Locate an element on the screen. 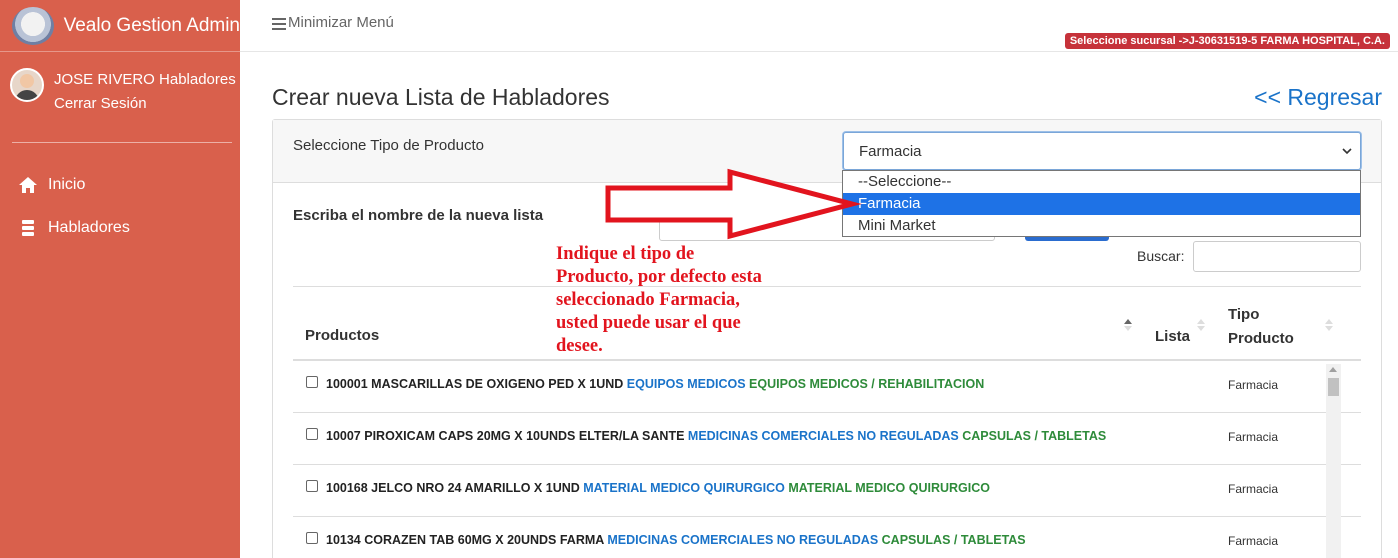 The height and width of the screenshot is (558, 1398). annotation-line: usted puede usar el que is located at coordinates (648, 323).